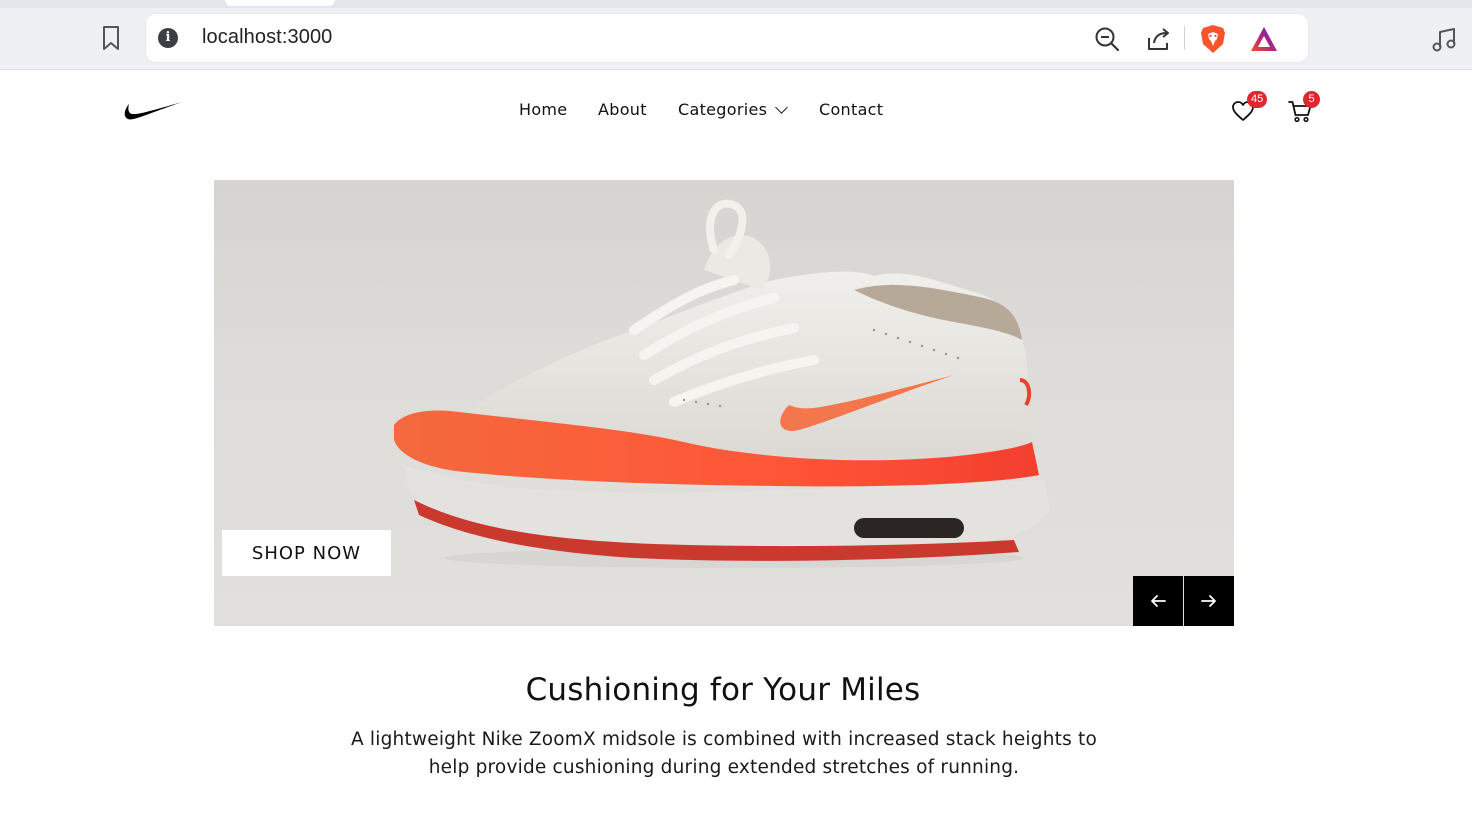 The image size is (1472, 828). I want to click on tab-strip, so click(736, 4).